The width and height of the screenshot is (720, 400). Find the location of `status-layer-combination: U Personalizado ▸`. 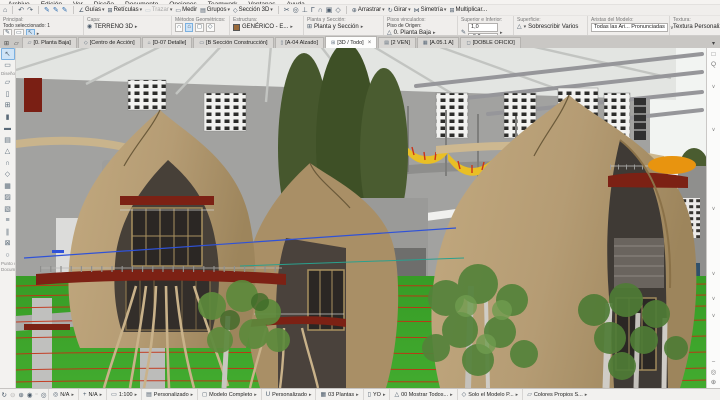

status-layer-combination: U Personalizado ▸ is located at coordinates (288, 394).